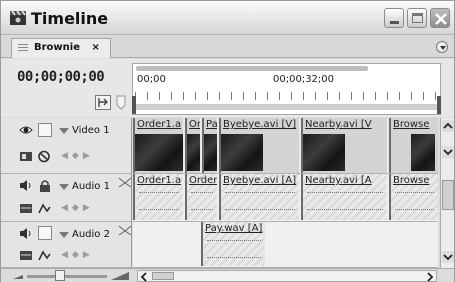 The width and height of the screenshot is (455, 282). Describe the element at coordinates (67, 276) in the screenshot. I see `zoom-slider-track` at that location.